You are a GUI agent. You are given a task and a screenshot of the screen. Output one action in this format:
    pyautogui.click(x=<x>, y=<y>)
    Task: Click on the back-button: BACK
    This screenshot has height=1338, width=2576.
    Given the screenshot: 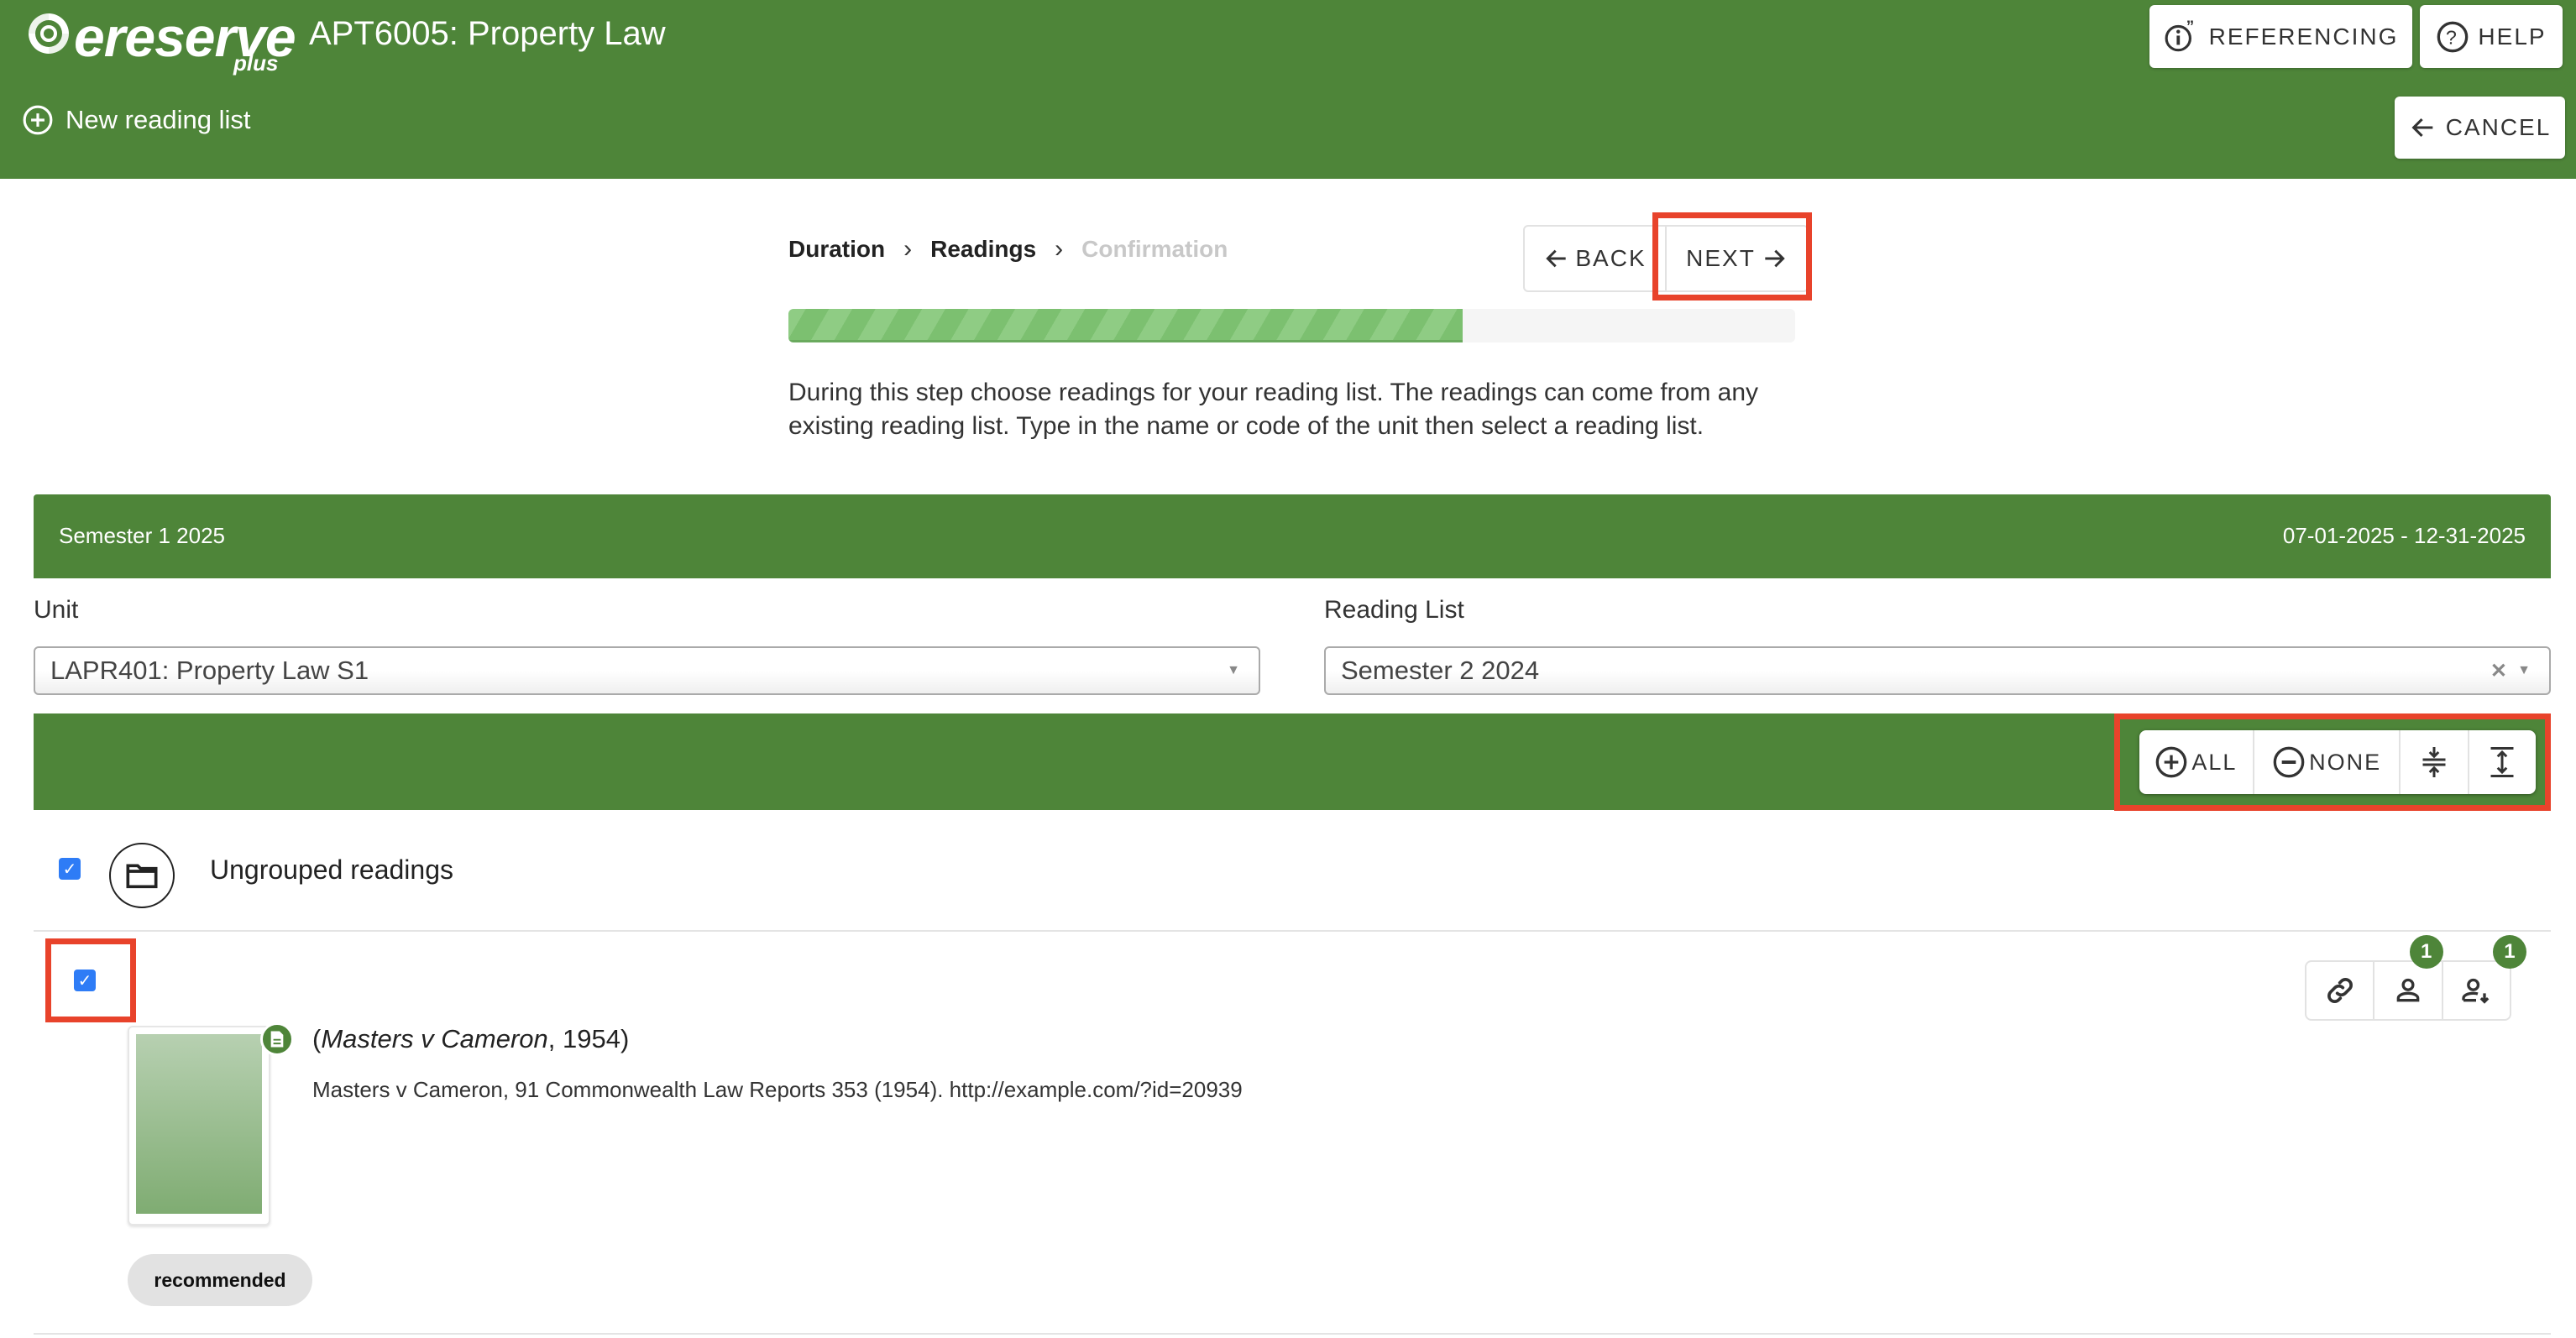 What is the action you would take?
    pyautogui.click(x=1595, y=259)
    